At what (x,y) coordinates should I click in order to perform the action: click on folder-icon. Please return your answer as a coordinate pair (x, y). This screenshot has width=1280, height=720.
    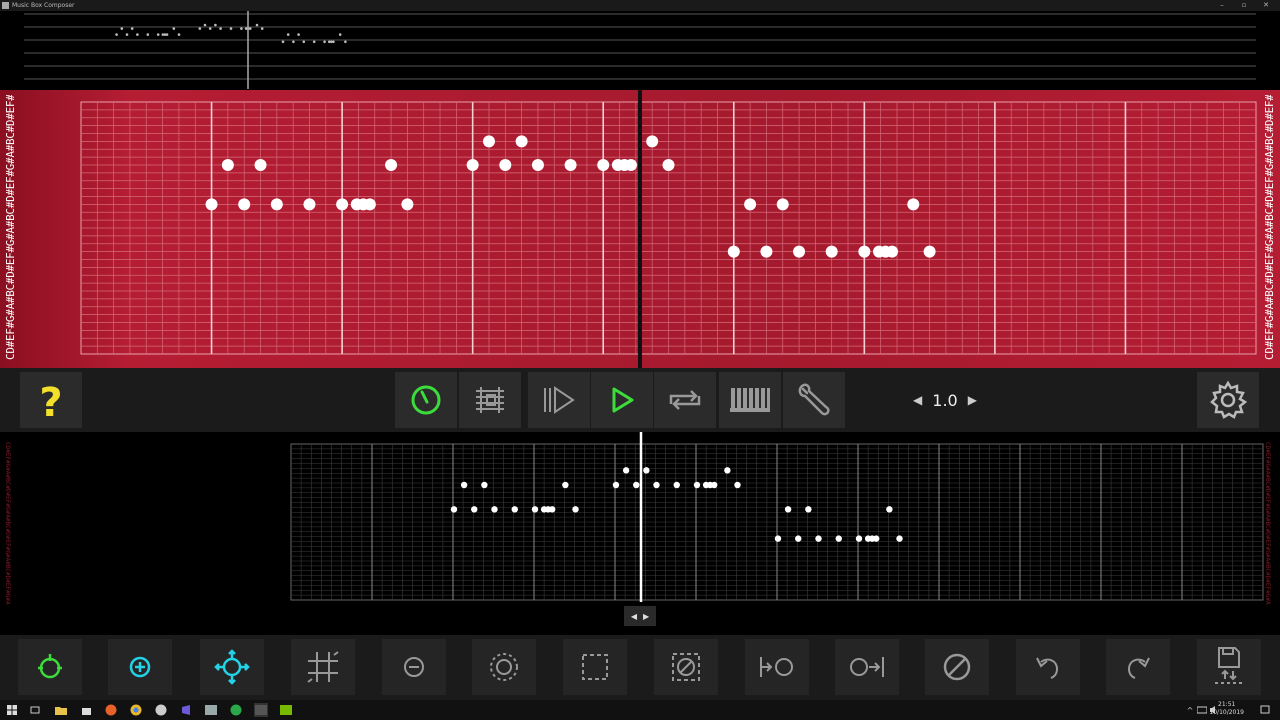
    Looking at the image, I should click on (61, 711).